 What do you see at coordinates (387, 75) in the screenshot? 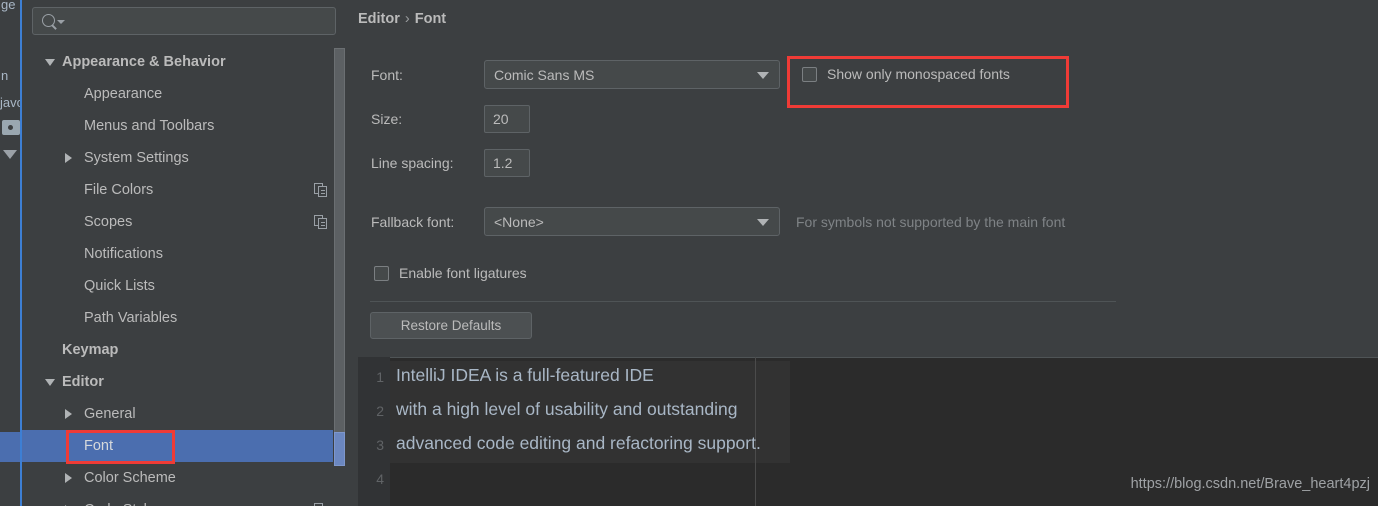
I see `font-label: Font:` at bounding box center [387, 75].